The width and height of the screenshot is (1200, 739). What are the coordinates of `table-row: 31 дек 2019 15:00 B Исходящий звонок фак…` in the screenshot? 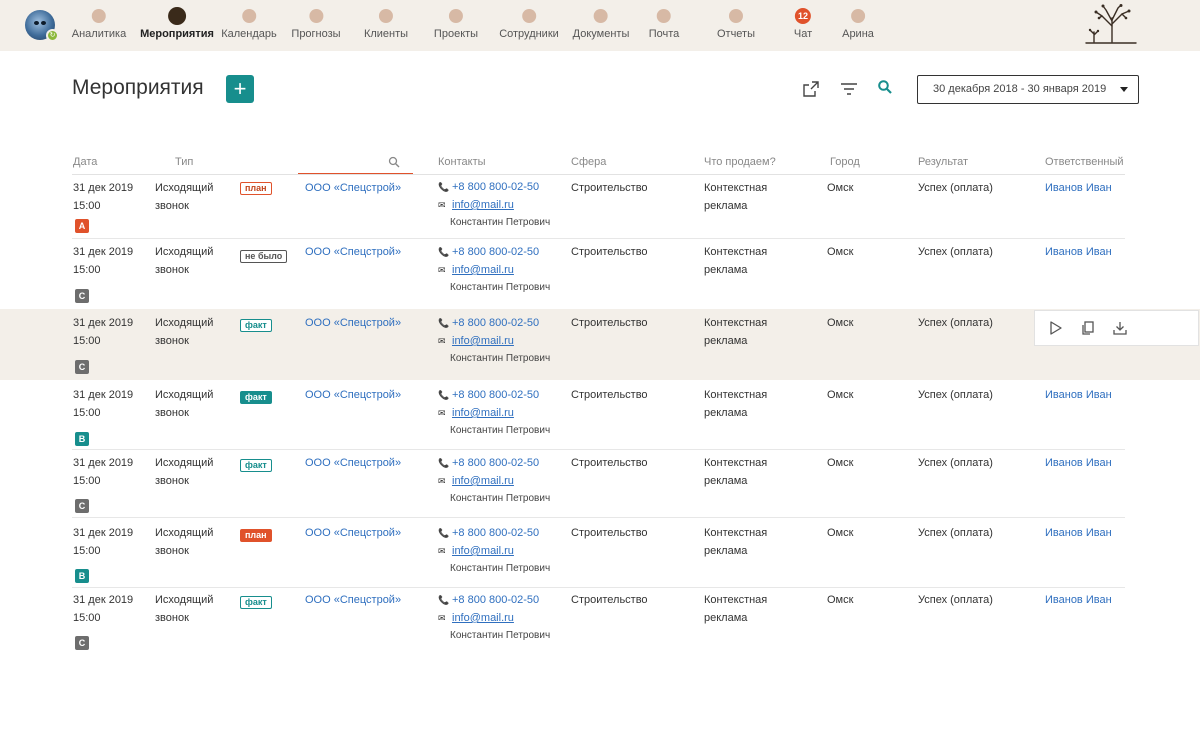 It's located at (600, 415).